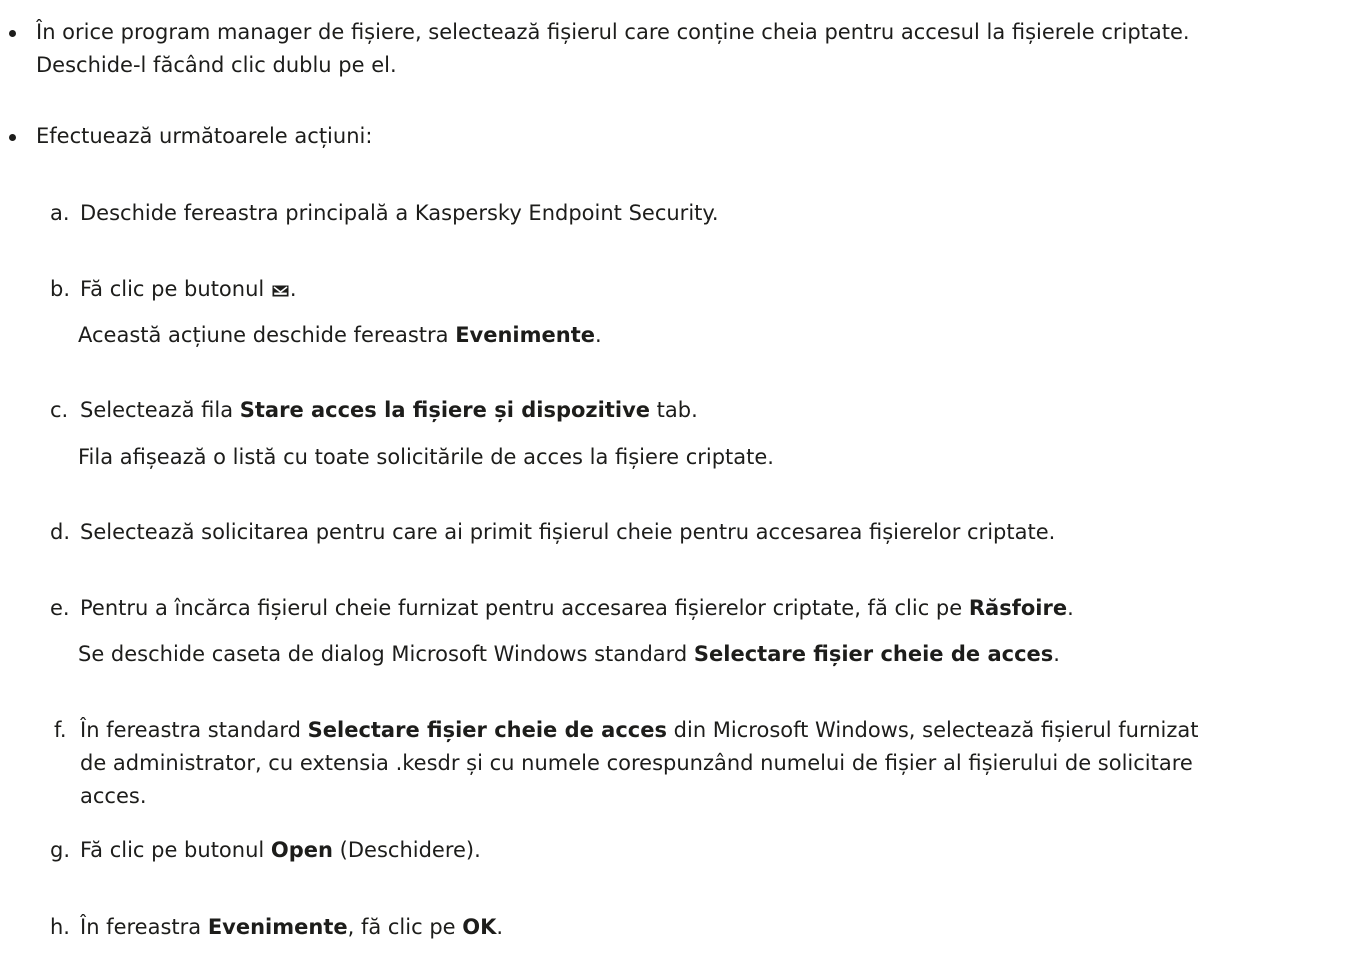 This screenshot has width=1370, height=961. I want to click on step-text-part: Selectează fila, so click(160, 410).